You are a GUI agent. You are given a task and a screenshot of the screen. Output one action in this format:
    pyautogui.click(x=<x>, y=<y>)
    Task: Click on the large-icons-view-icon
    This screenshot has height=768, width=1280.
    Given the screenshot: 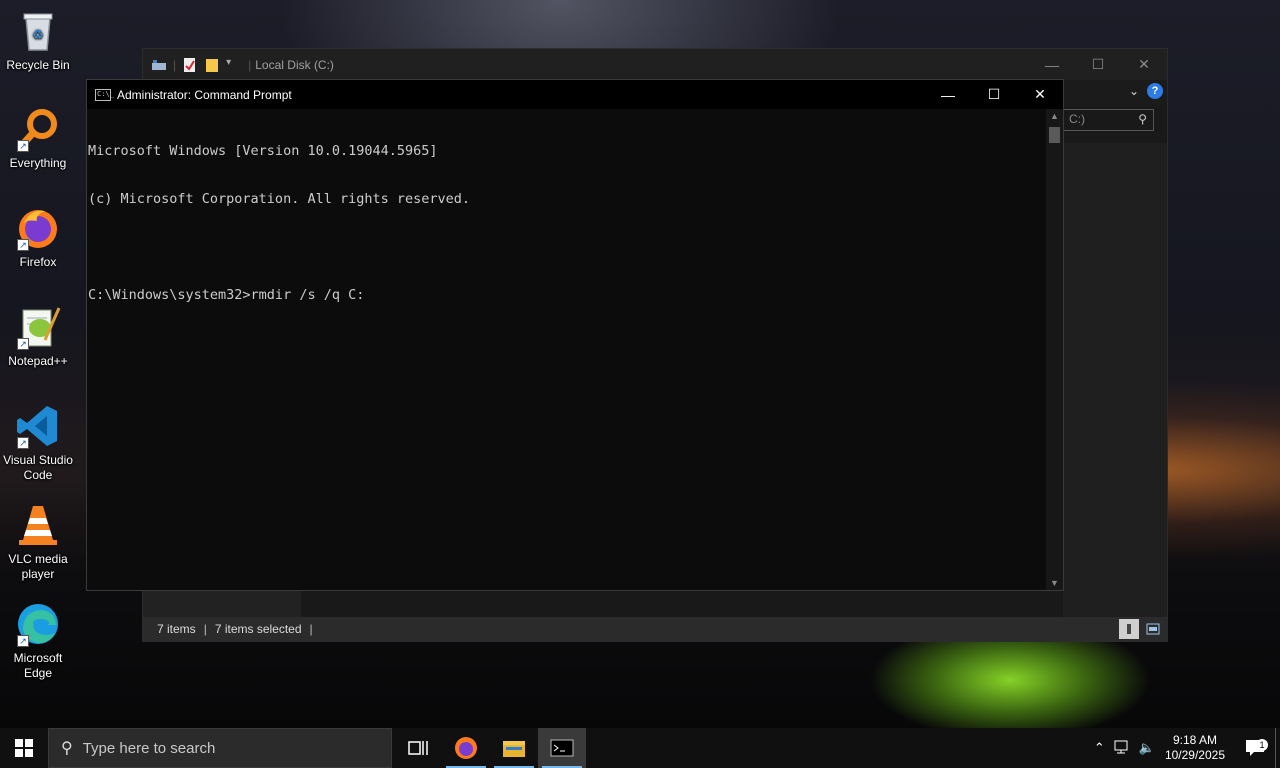 What is the action you would take?
    pyautogui.click(x=1153, y=629)
    